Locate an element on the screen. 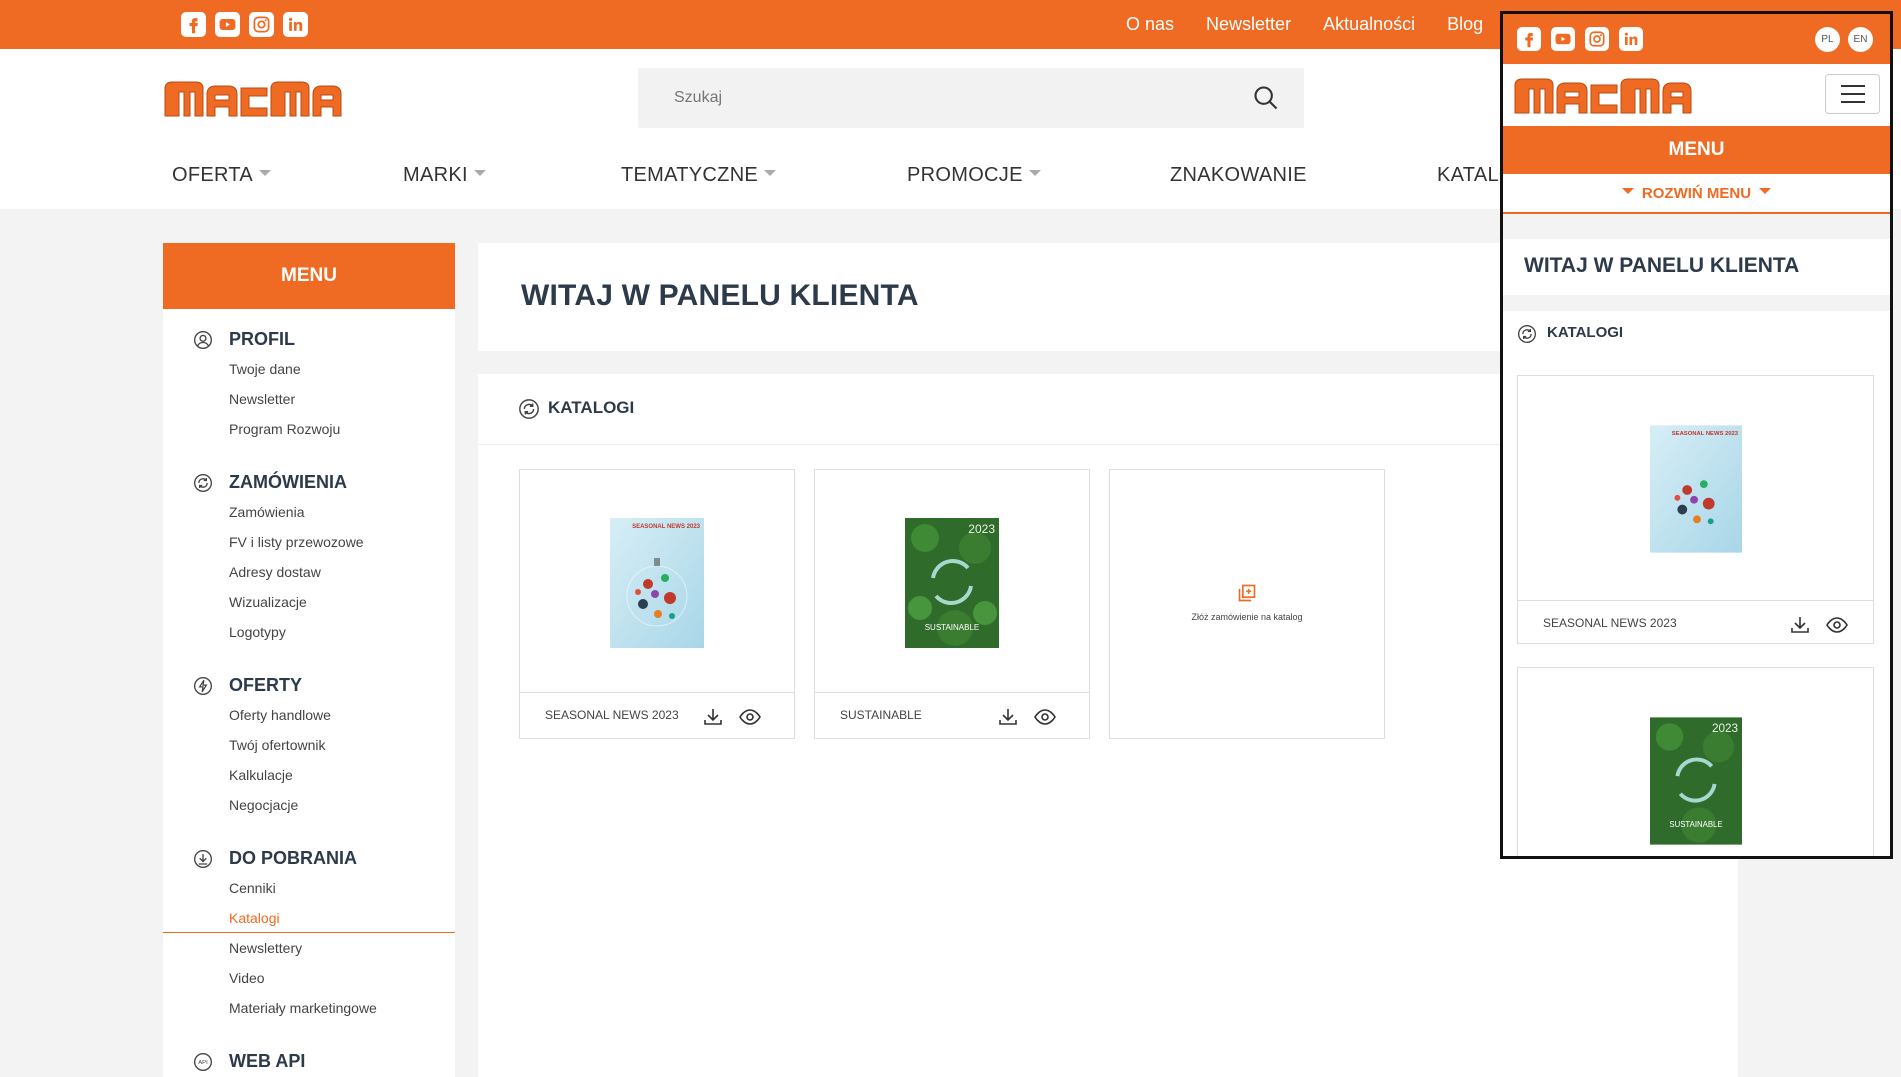  macma-logo is located at coordinates (1603, 96).